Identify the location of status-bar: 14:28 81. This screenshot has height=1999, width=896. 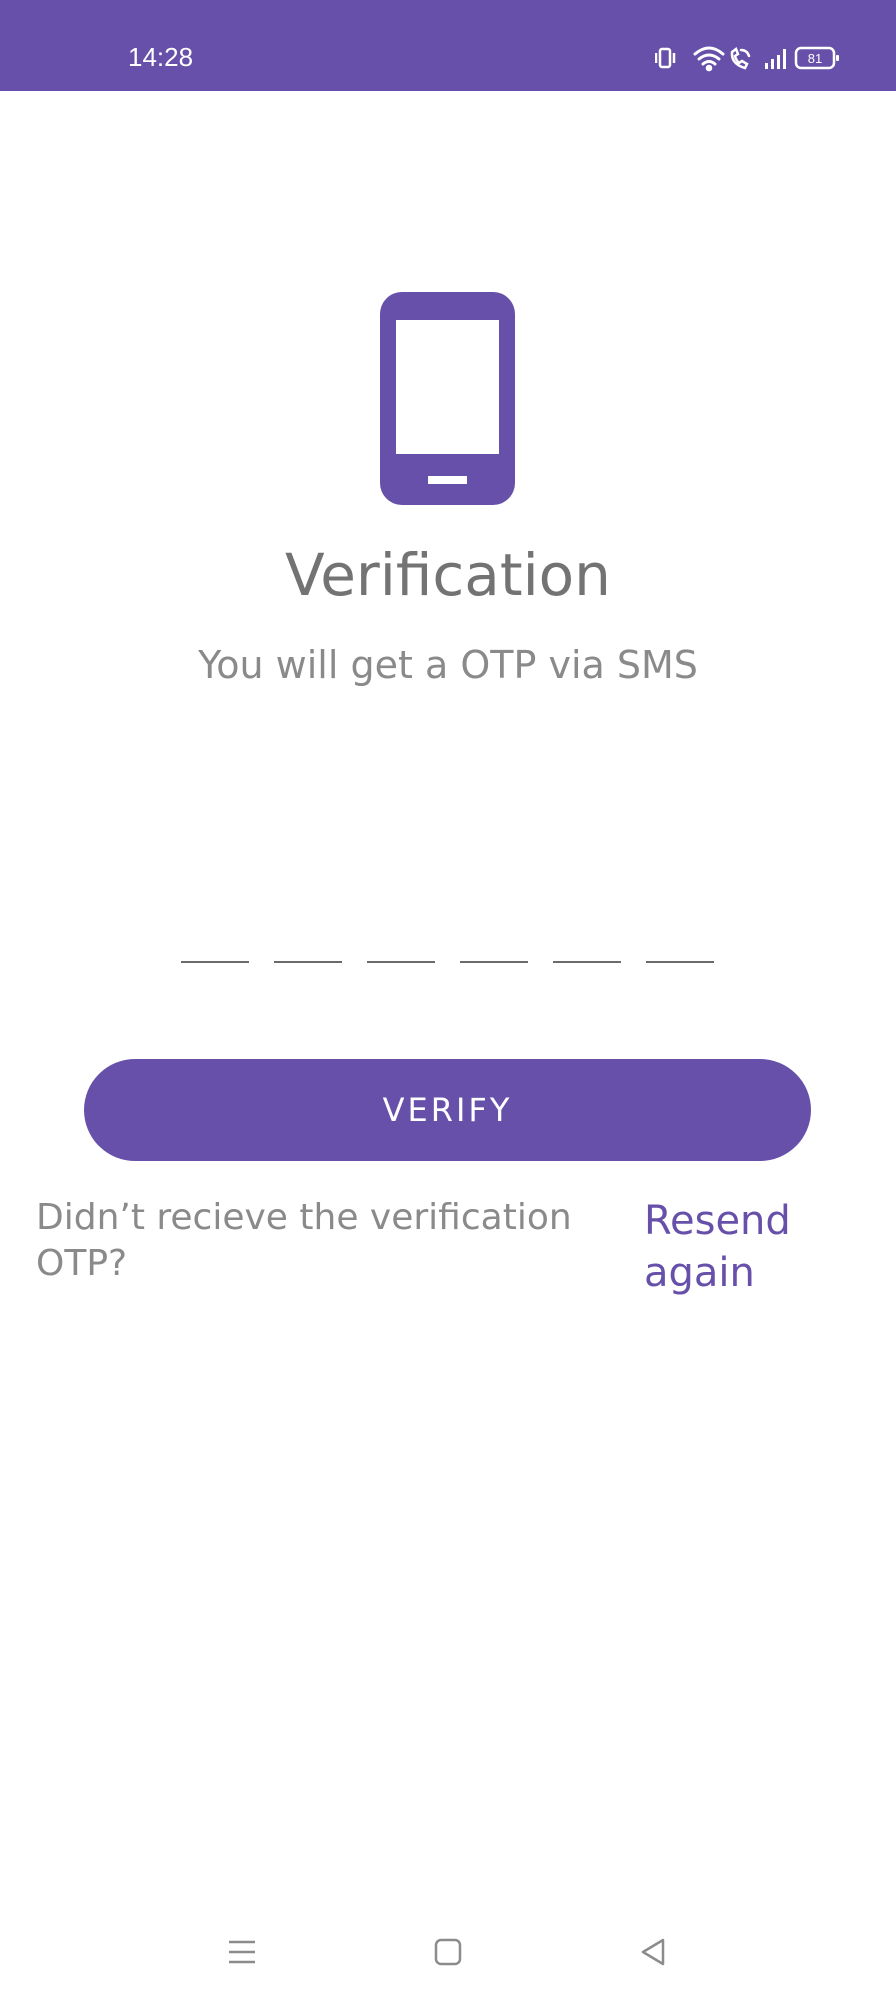
(448, 45).